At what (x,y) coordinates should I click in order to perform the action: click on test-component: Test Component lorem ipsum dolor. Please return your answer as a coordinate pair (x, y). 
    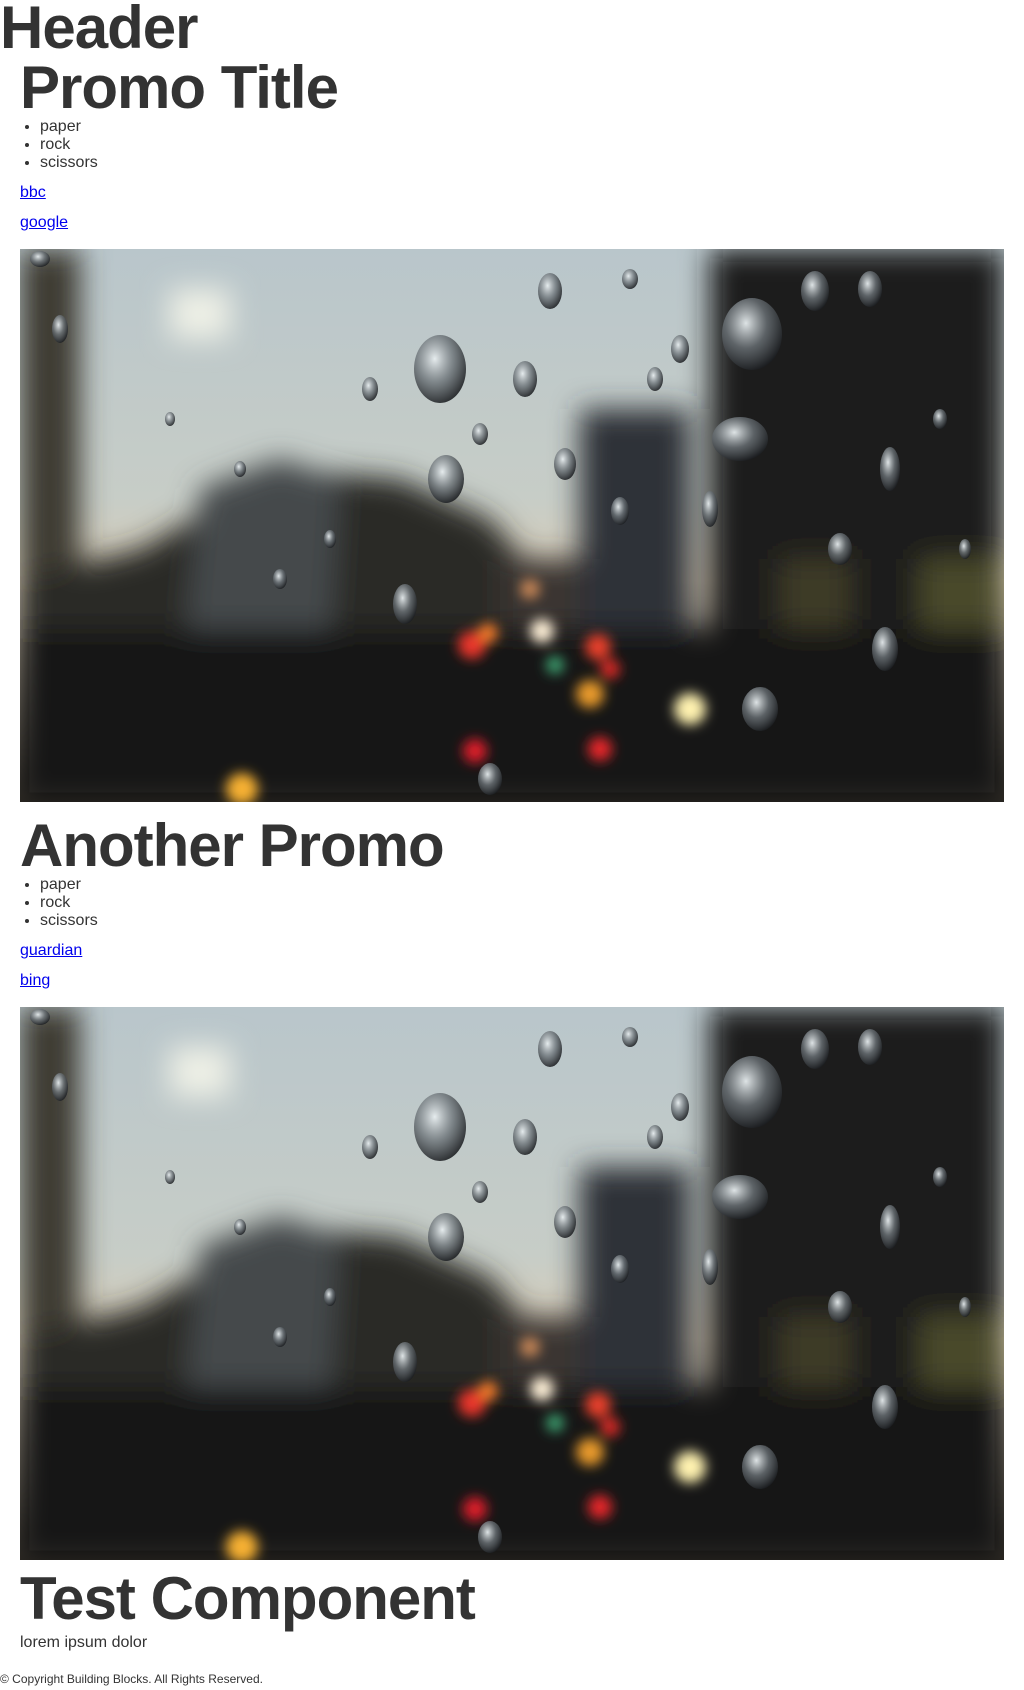
    Looking at the image, I should click on (248, 1609).